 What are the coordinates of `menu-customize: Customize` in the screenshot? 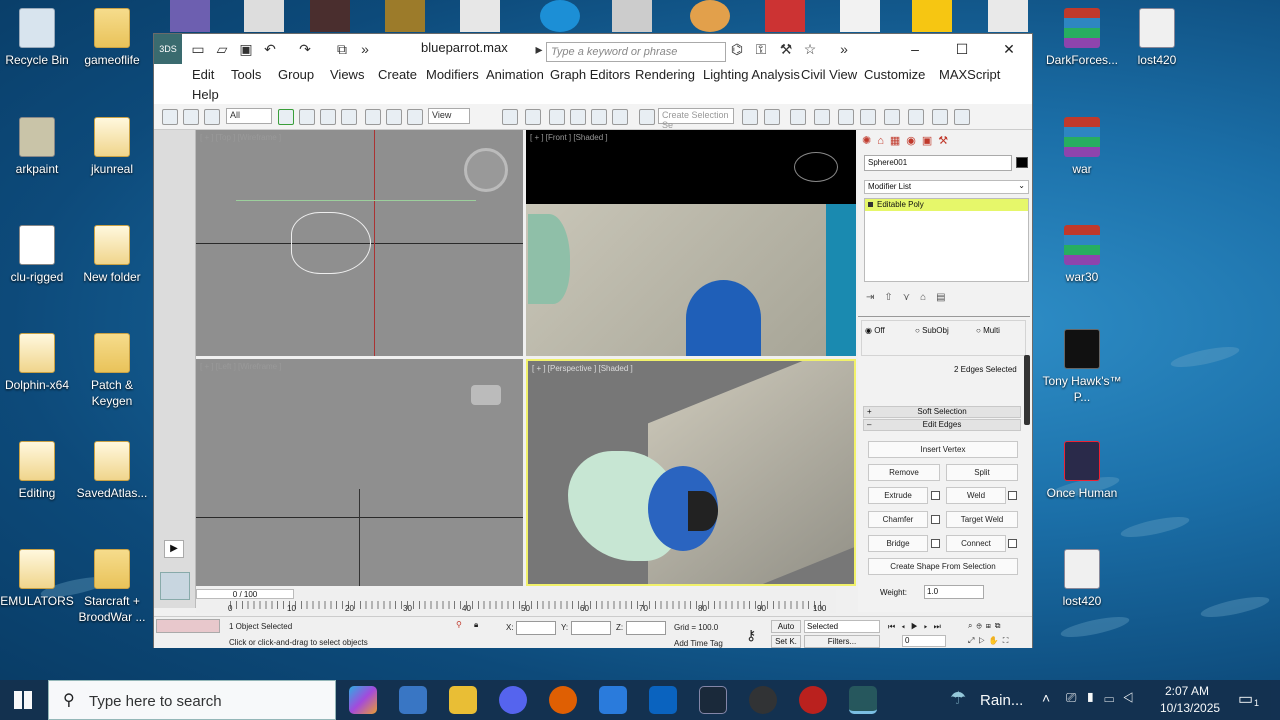 It's located at (894, 74).